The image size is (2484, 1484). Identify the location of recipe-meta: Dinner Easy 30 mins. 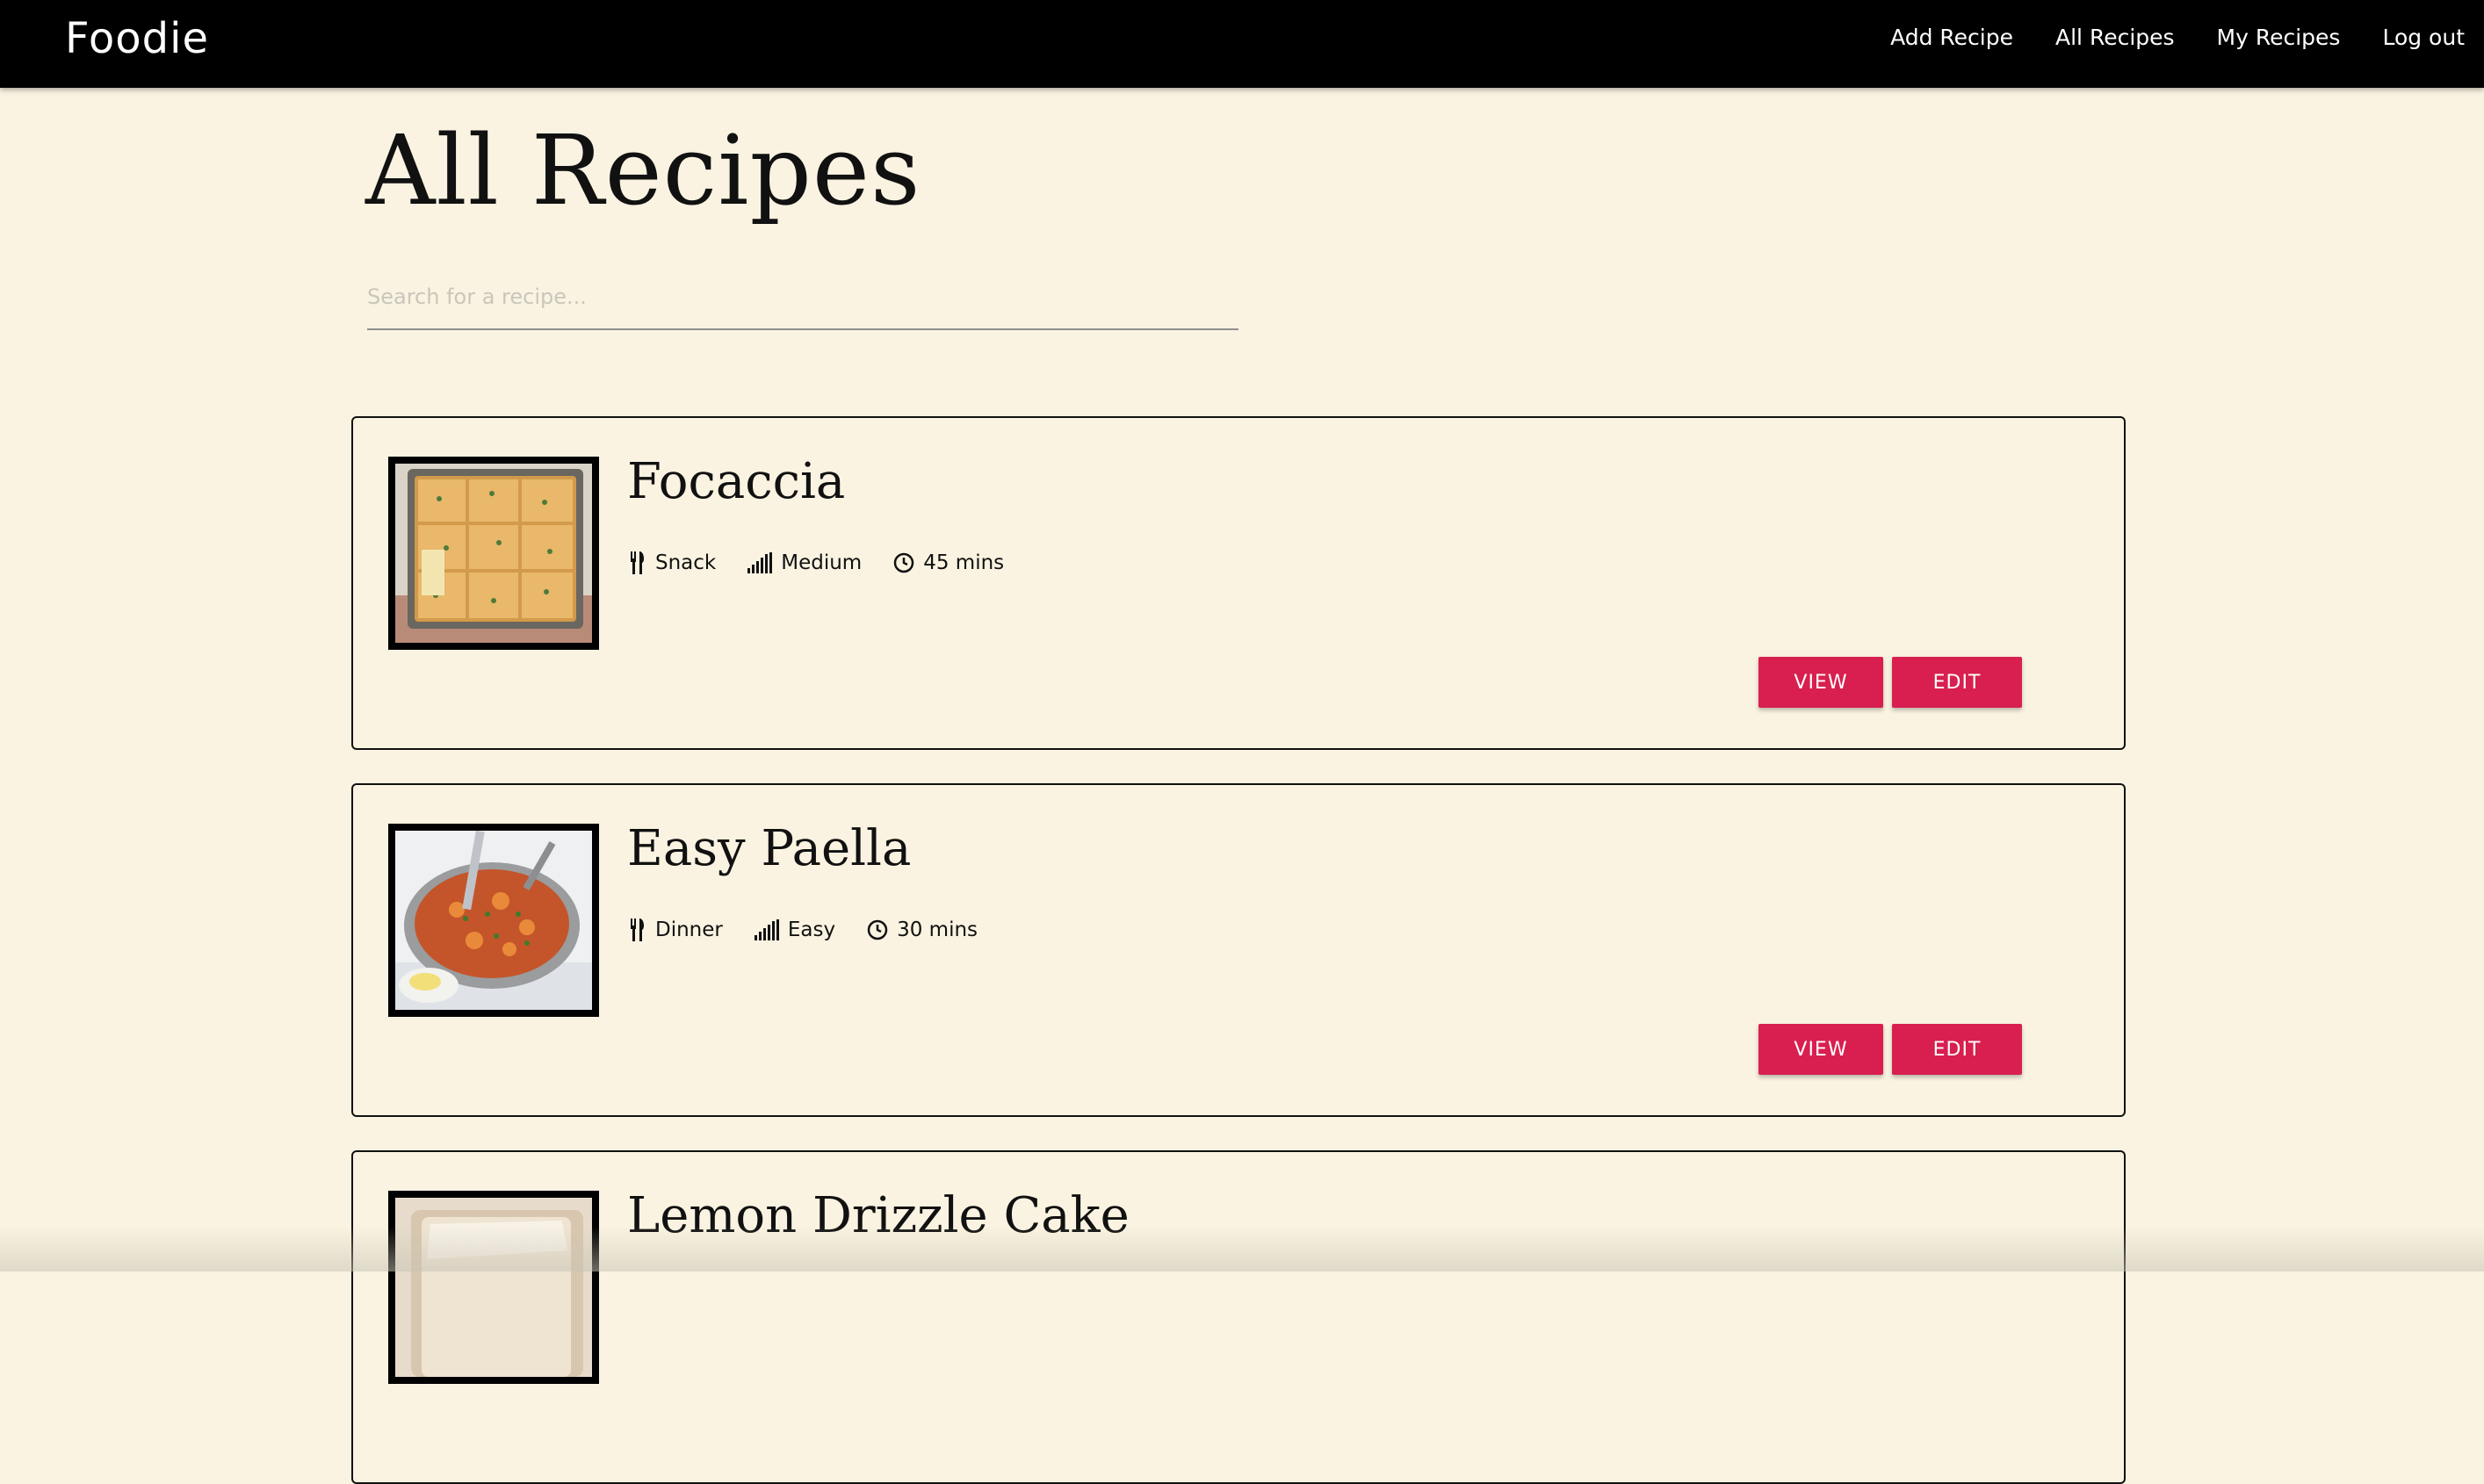
(803, 929).